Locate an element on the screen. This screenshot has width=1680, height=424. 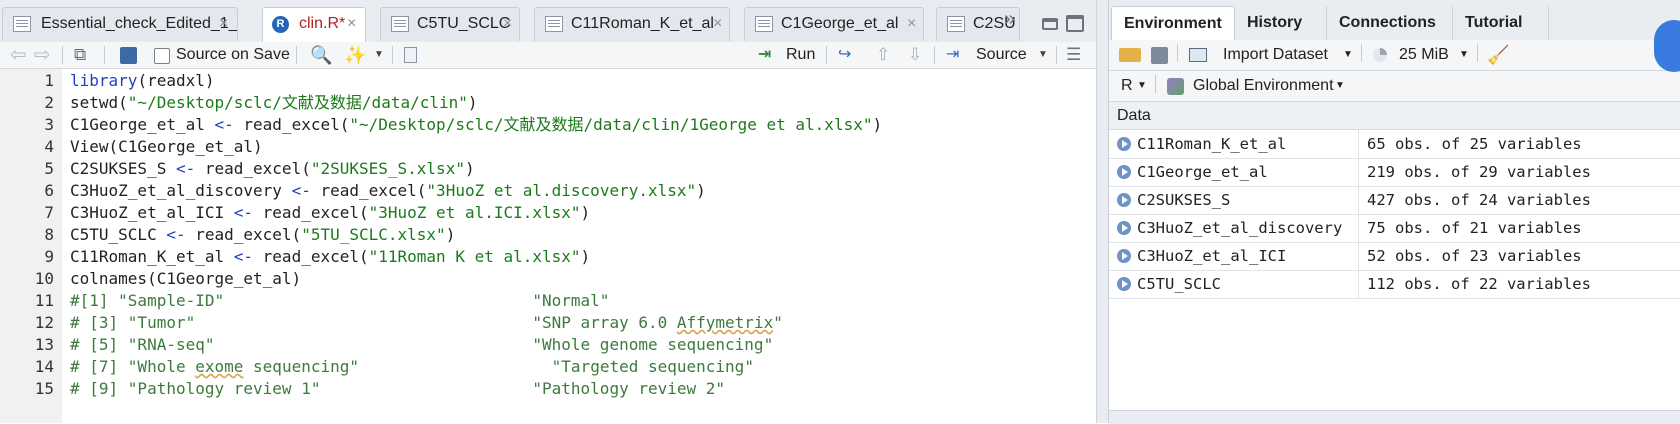
tab-c1george: C1George_et_al × is located at coordinates (834, 24).